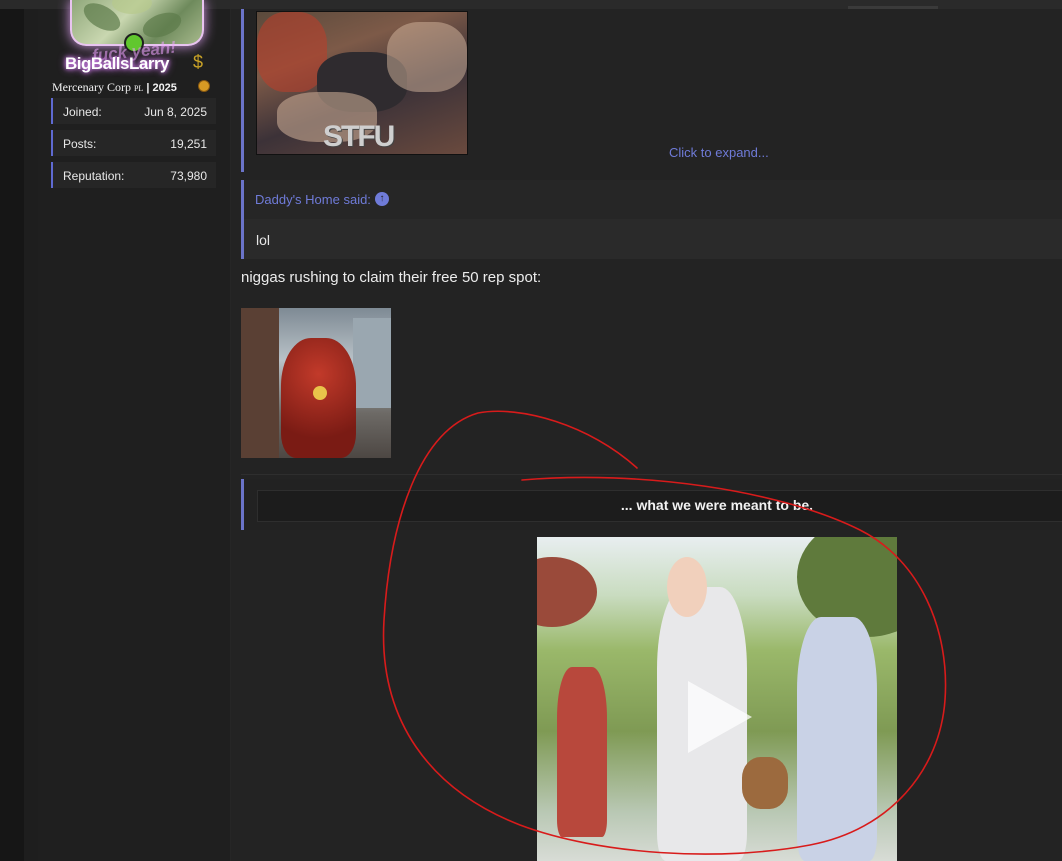  I want to click on divider, so click(651, 474).